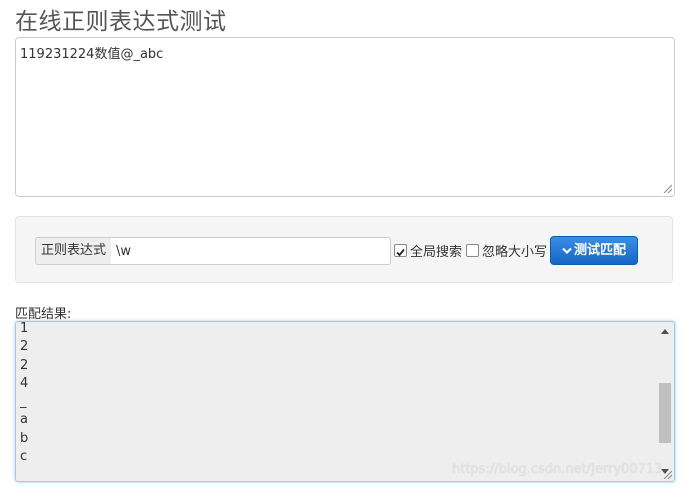  Describe the element at coordinates (24, 383) in the screenshot. I see `result-line: 4` at that location.